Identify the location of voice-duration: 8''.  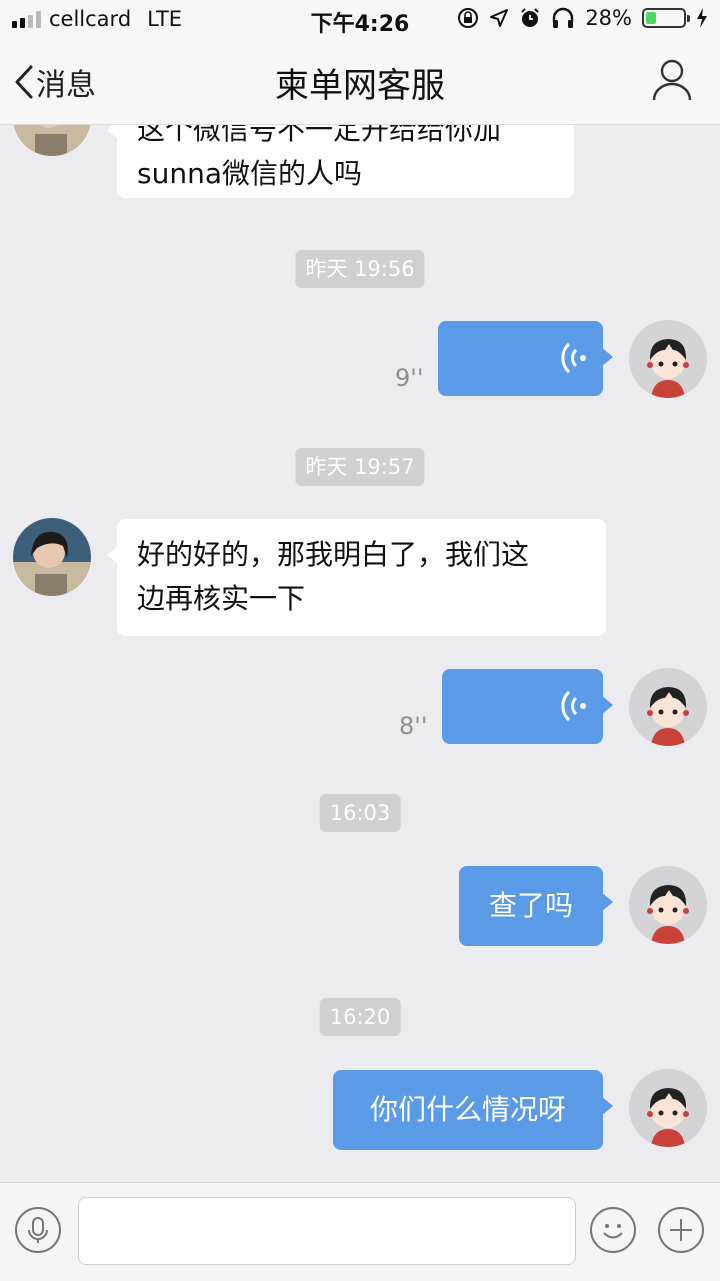
(413, 726).